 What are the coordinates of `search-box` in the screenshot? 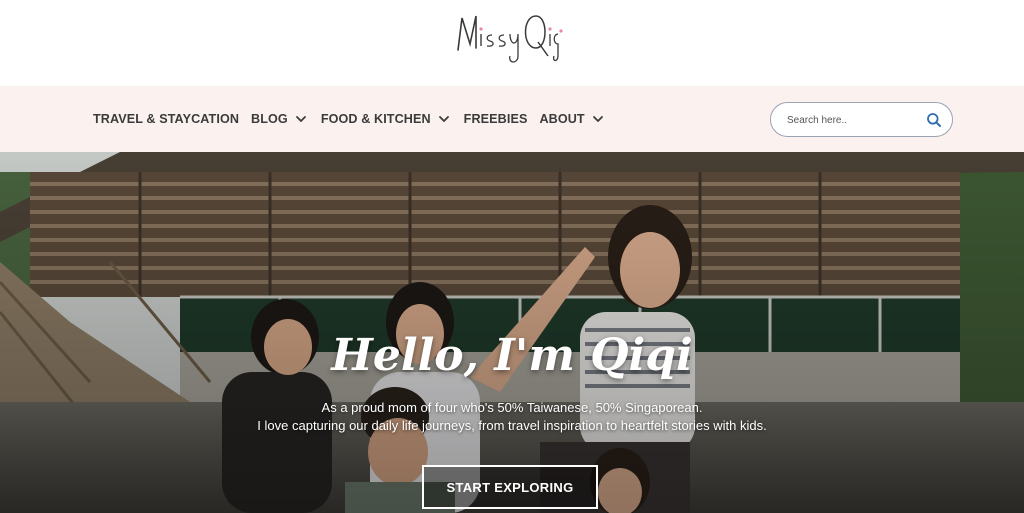 It's located at (861, 119).